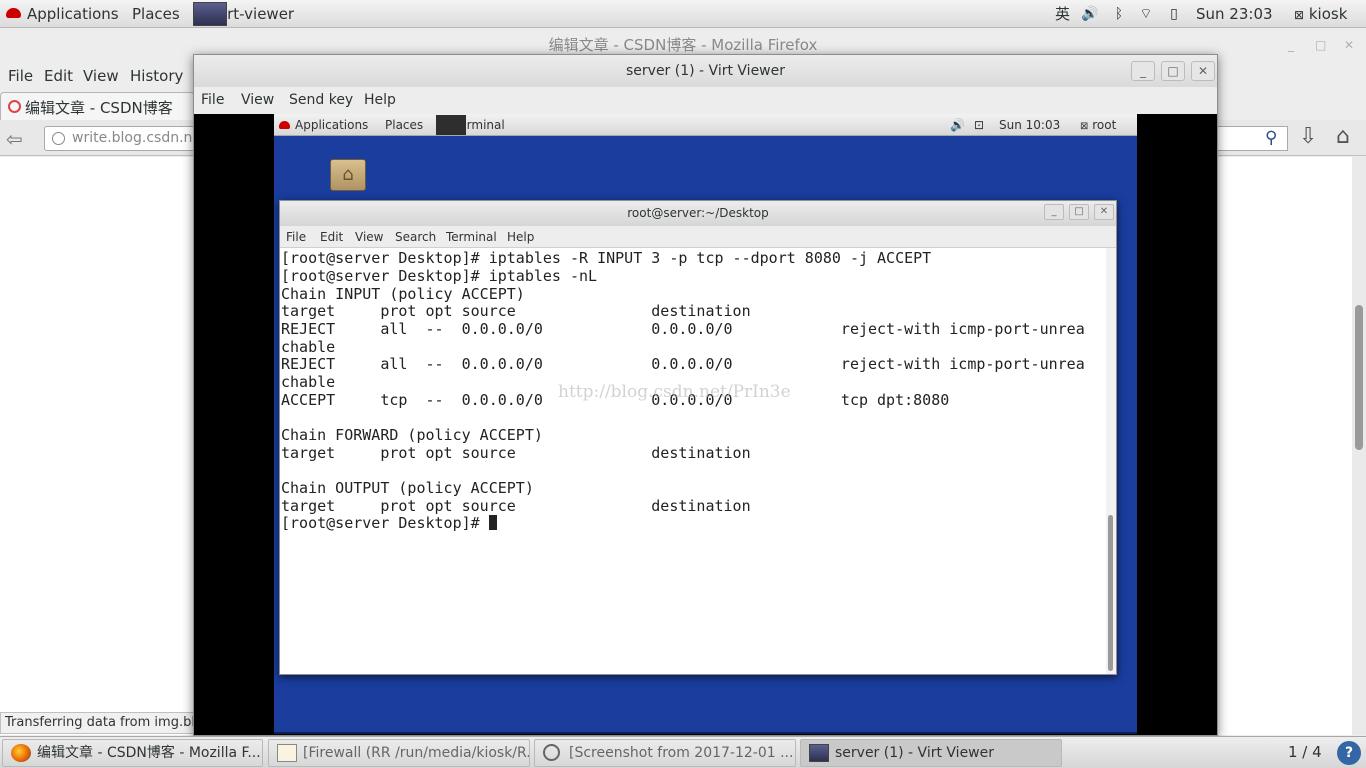 This screenshot has width=1366, height=768. Describe the element at coordinates (119, 138) in the screenshot. I see `firefox-url-bar: write.blog.csdn.ne` at that location.